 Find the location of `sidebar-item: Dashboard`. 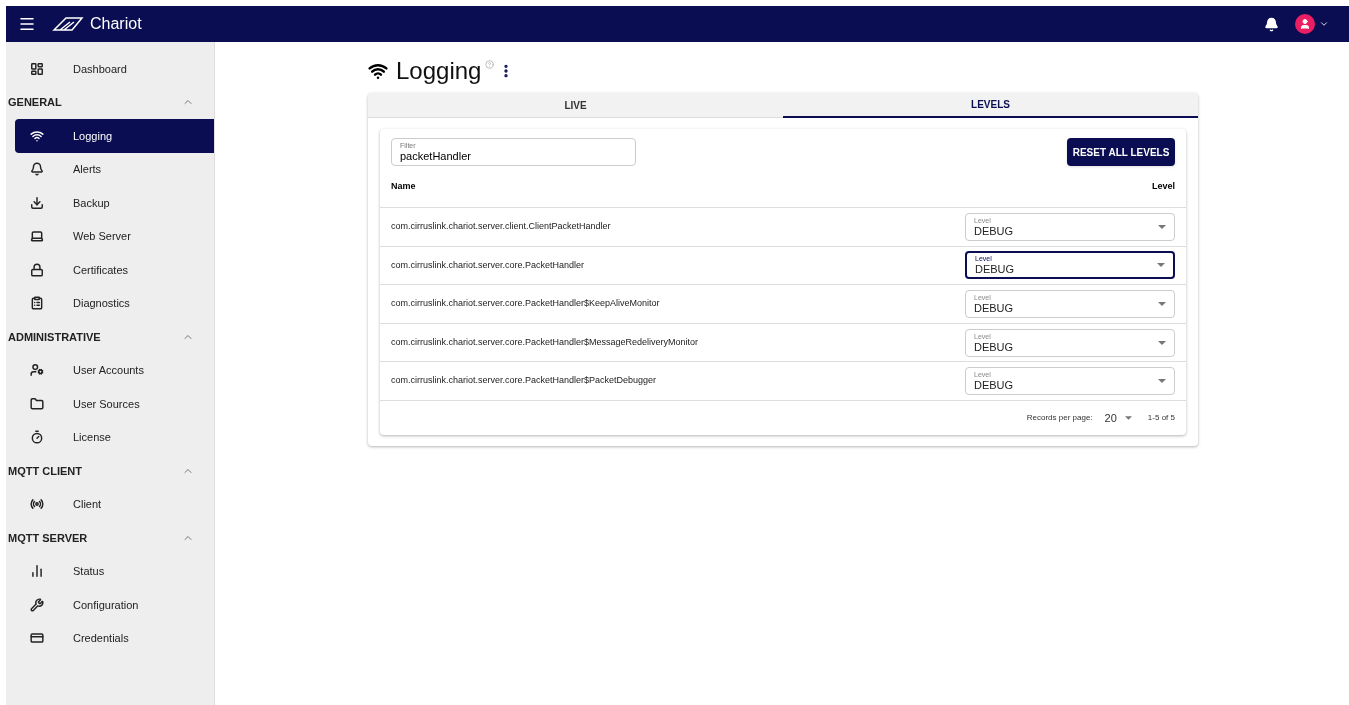

sidebar-item: Dashboard is located at coordinates (114, 69).